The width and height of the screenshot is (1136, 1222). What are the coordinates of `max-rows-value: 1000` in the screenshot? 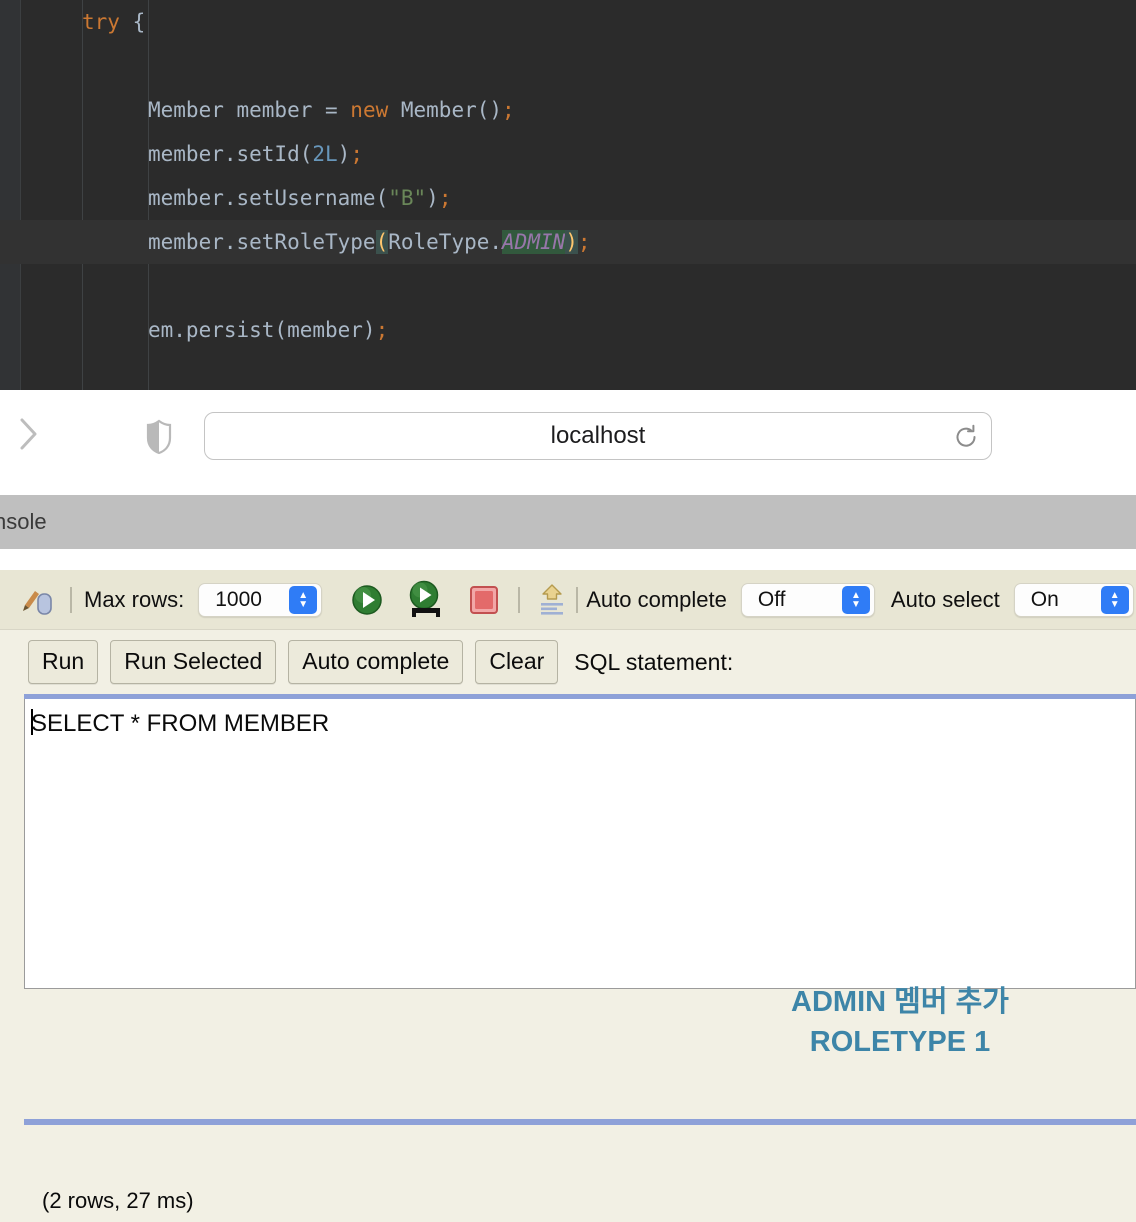 It's located at (238, 599).